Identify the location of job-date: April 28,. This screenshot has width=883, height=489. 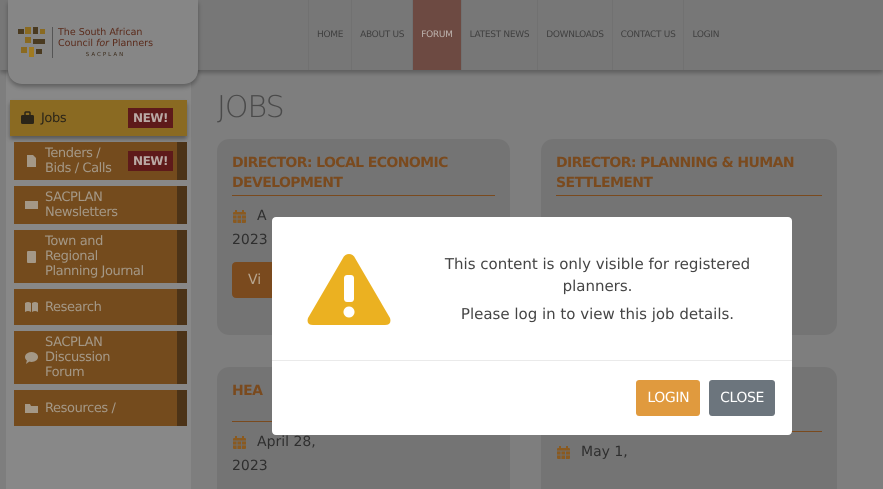
(286, 442).